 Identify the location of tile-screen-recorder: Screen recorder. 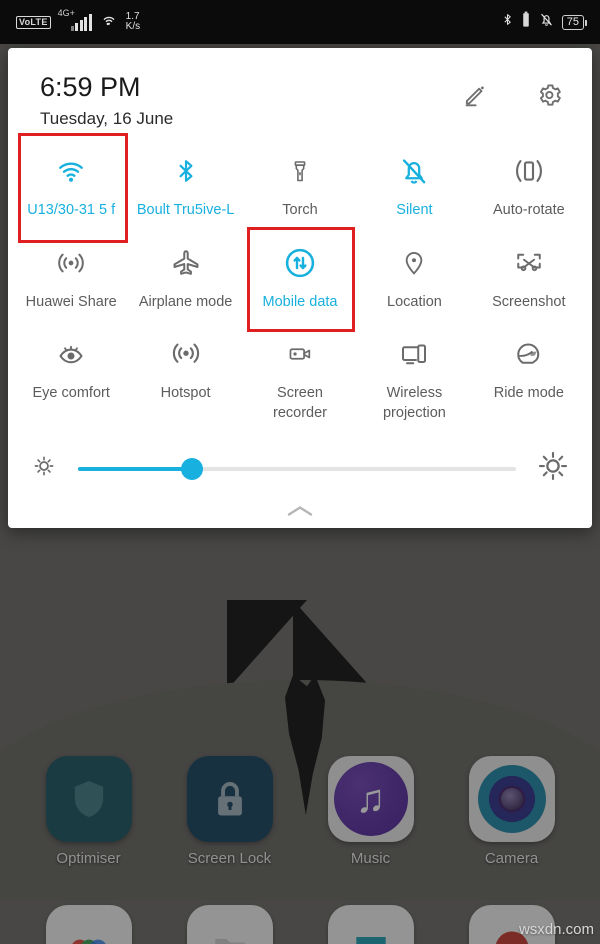
(300, 379).